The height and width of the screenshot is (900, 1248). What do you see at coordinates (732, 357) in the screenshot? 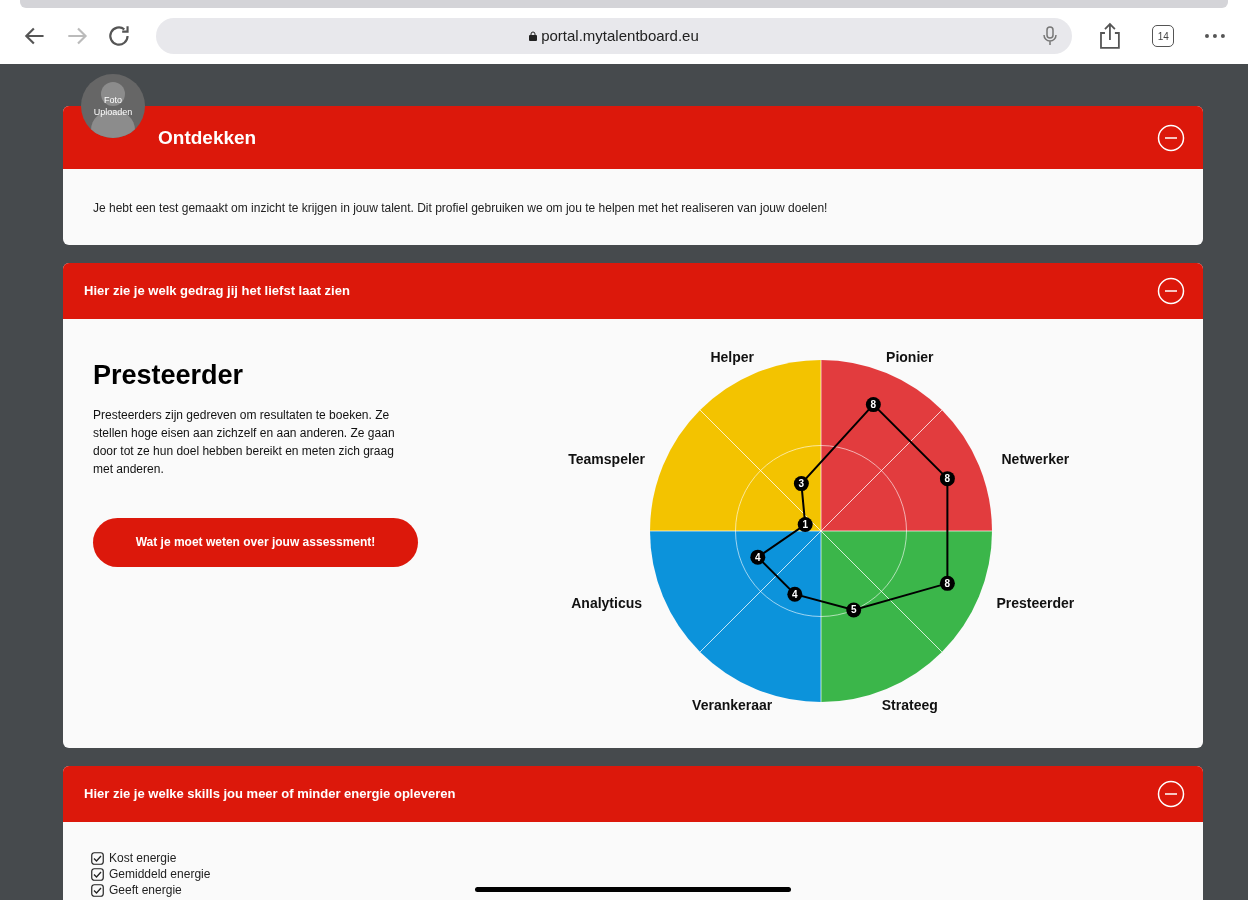
I see `axis-label: Helper` at bounding box center [732, 357].